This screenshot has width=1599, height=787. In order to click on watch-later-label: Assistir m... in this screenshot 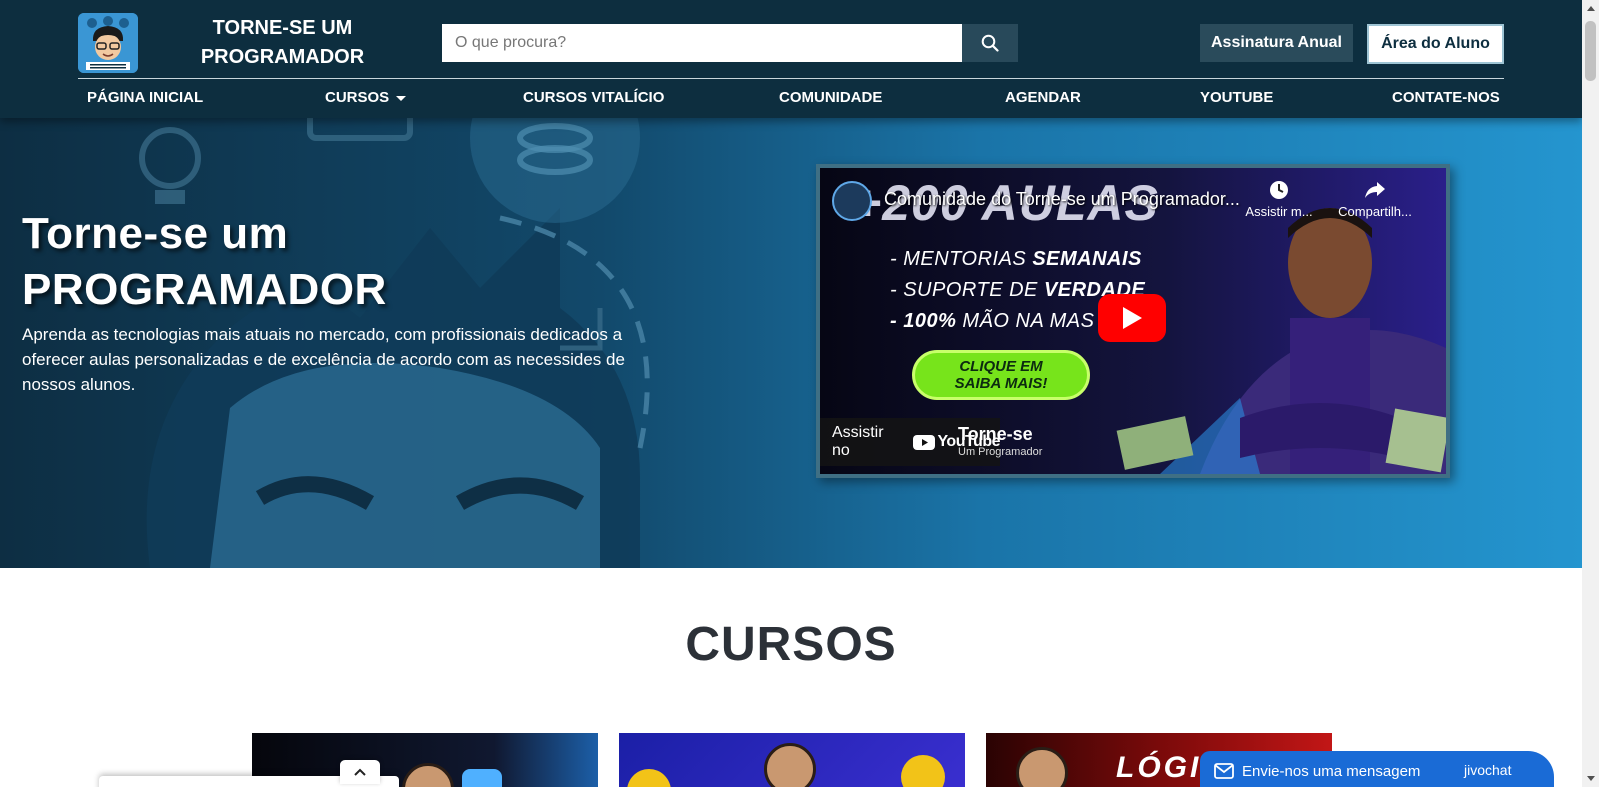, I will do `click(1279, 211)`.